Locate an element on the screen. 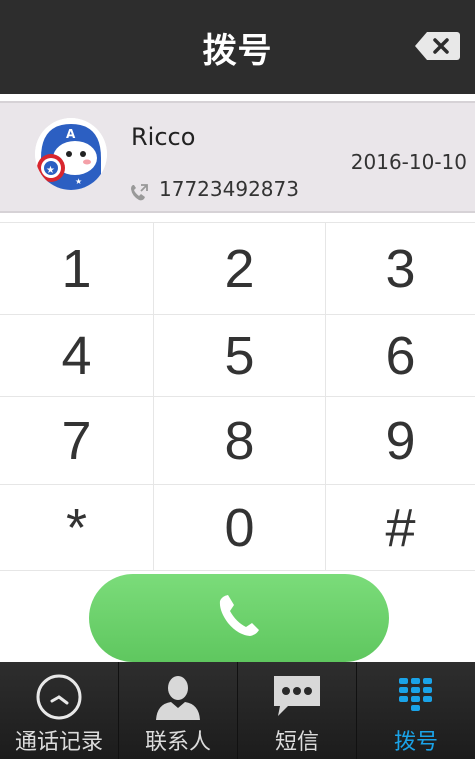 The height and width of the screenshot is (759, 475). key-hash: # is located at coordinates (400, 527).